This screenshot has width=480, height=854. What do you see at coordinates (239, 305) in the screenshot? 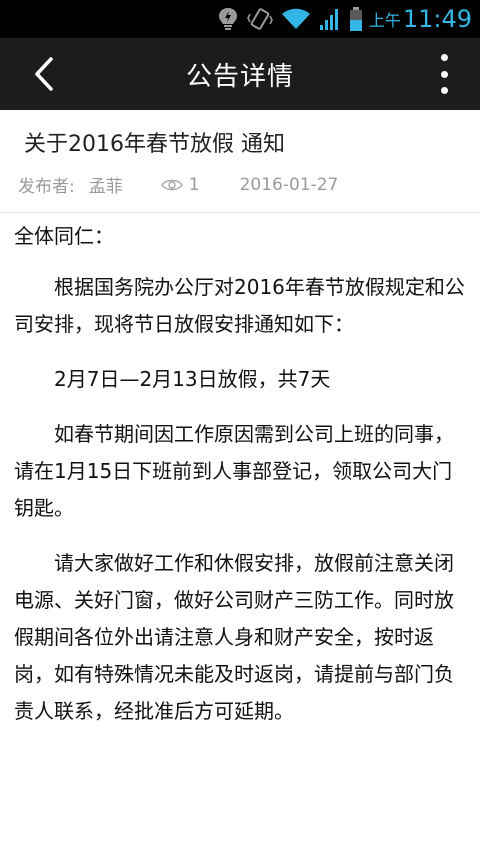
I see `body-paragraph: 根据国务院办公厅对2016年春节放假规定和公司安排，现将节日放假安排通知如下：` at bounding box center [239, 305].